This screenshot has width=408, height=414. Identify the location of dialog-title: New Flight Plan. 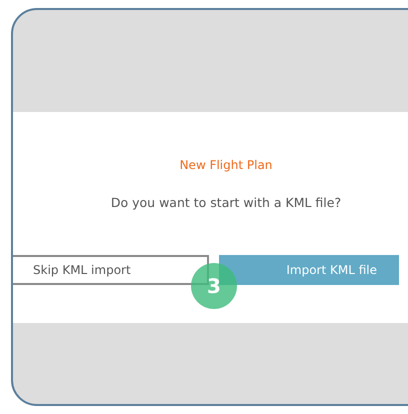
(226, 165).